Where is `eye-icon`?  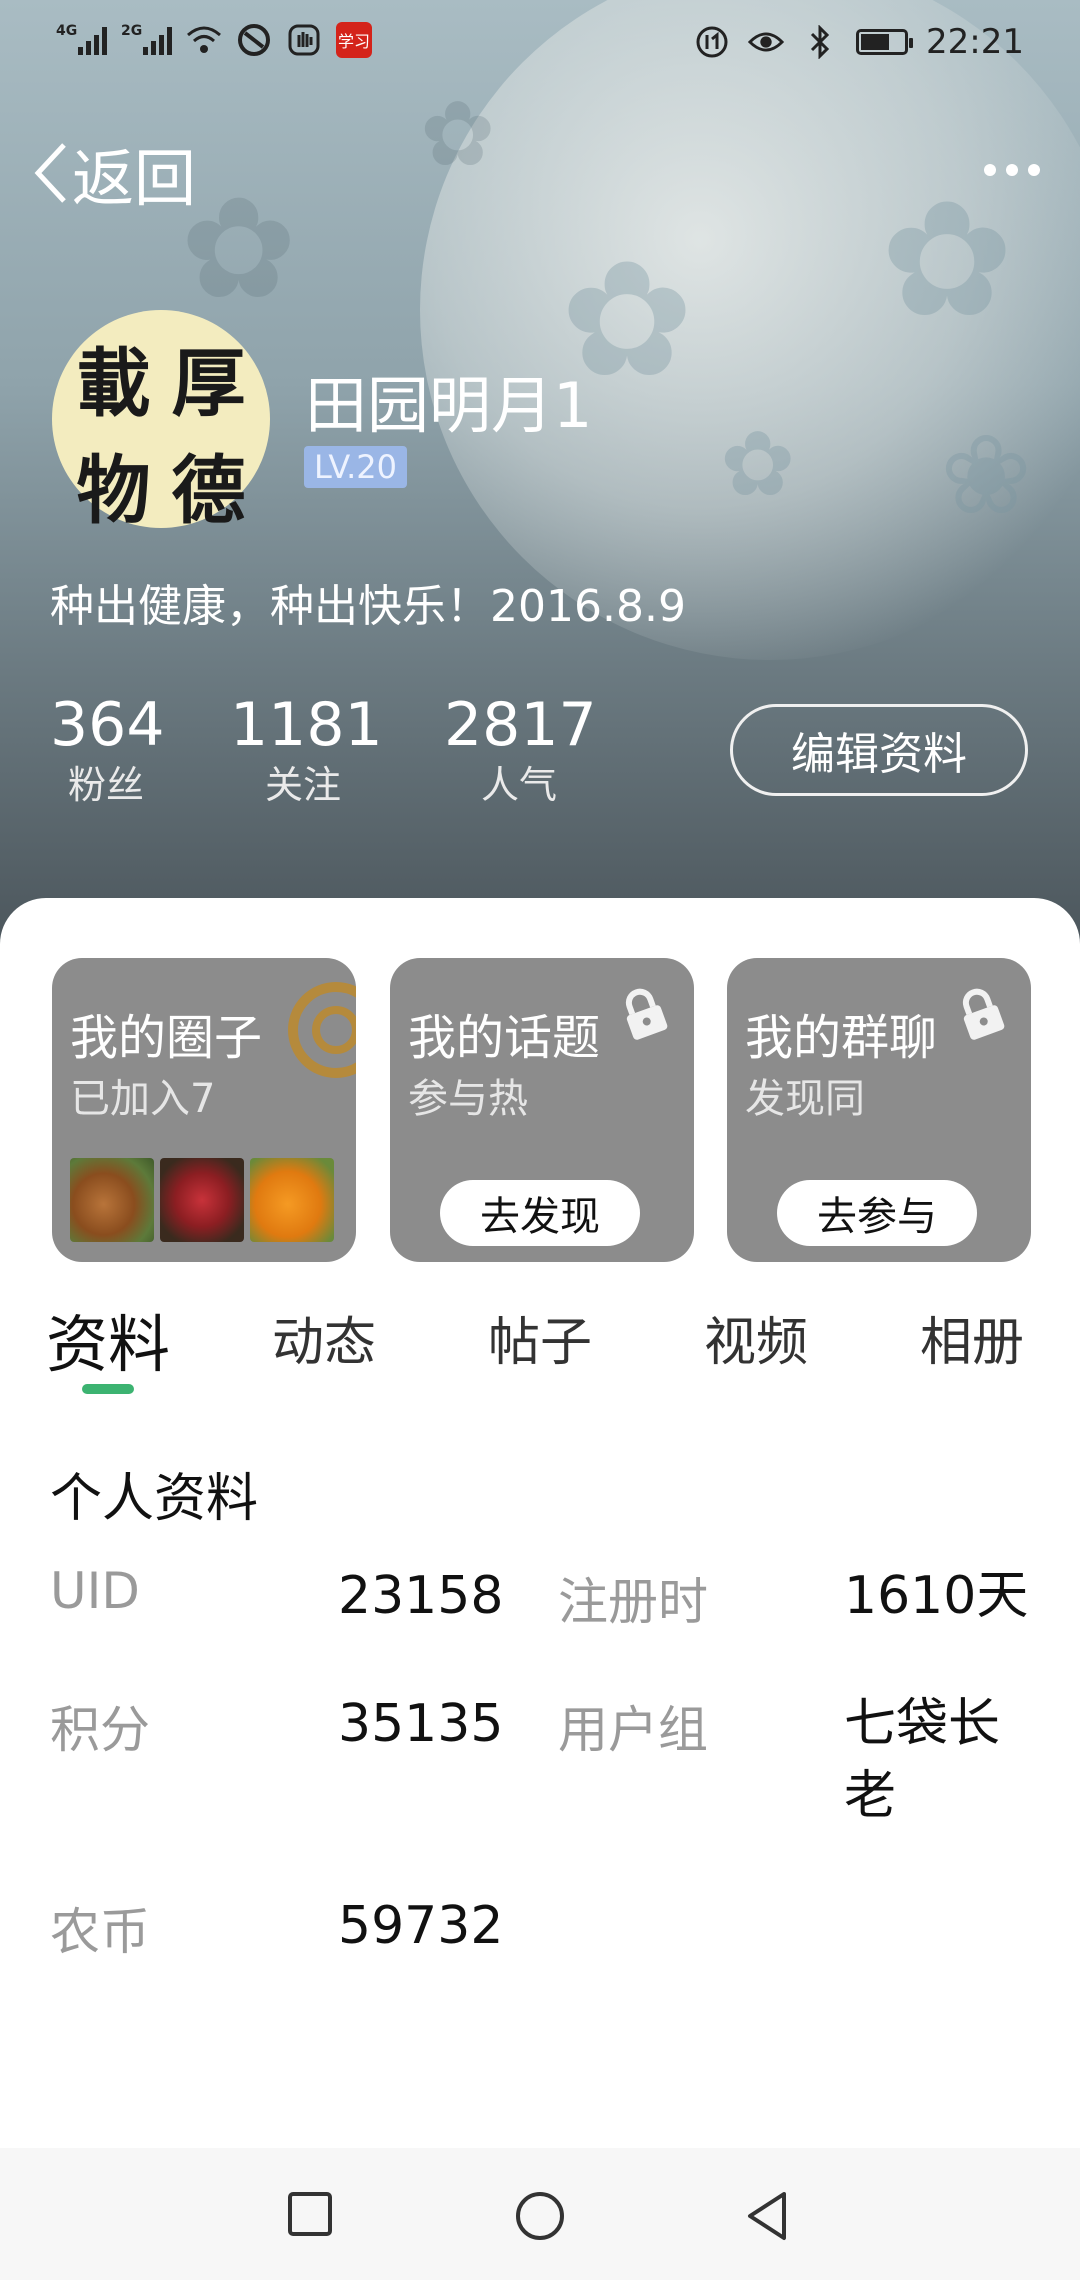 eye-icon is located at coordinates (766, 42).